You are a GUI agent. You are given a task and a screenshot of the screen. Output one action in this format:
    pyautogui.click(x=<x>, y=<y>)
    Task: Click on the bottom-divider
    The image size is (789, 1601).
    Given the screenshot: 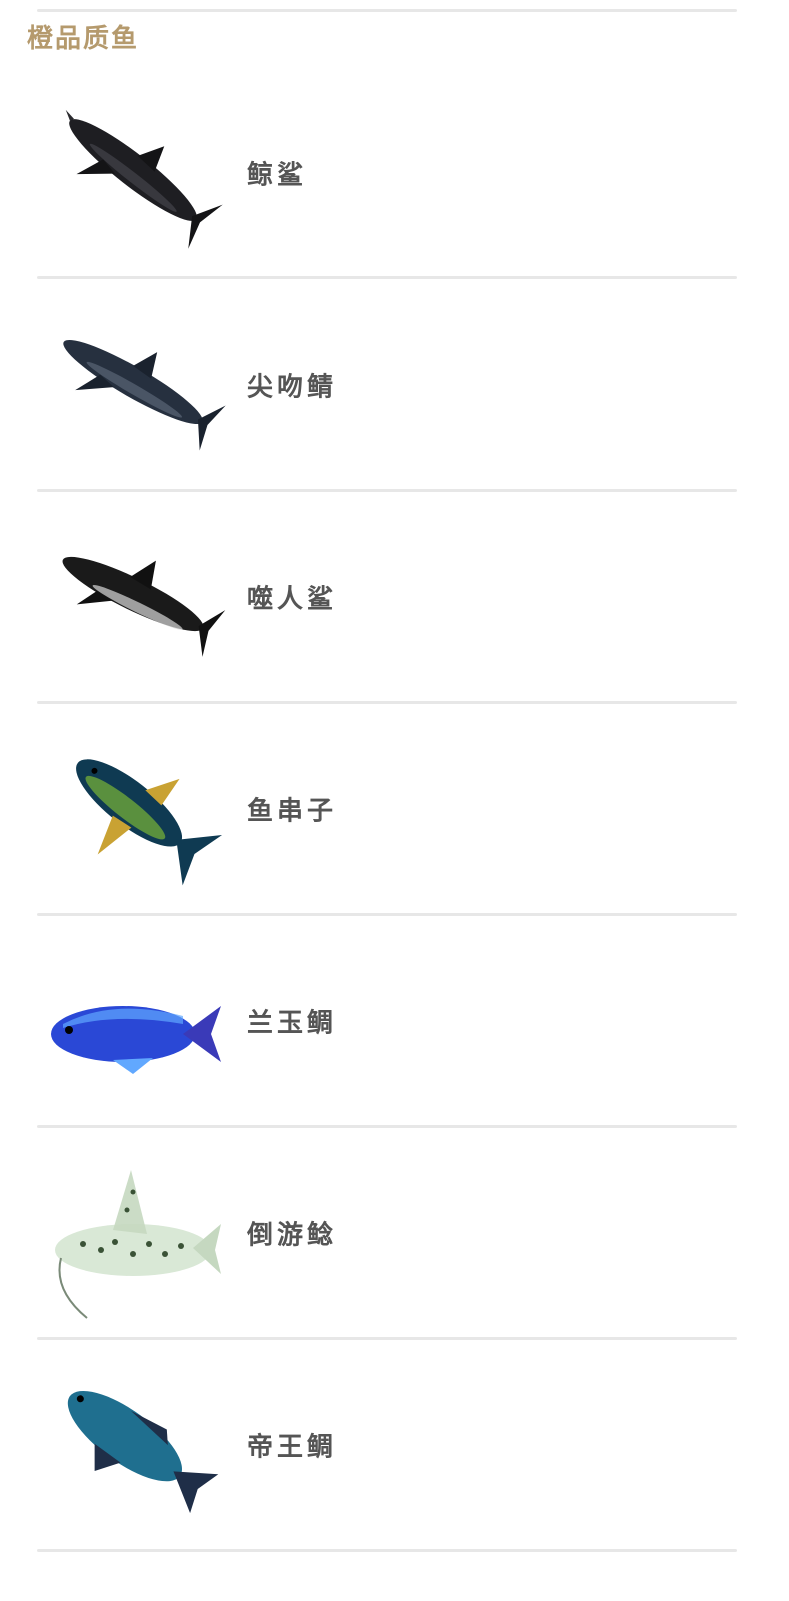 What is the action you would take?
    pyautogui.click(x=387, y=1550)
    